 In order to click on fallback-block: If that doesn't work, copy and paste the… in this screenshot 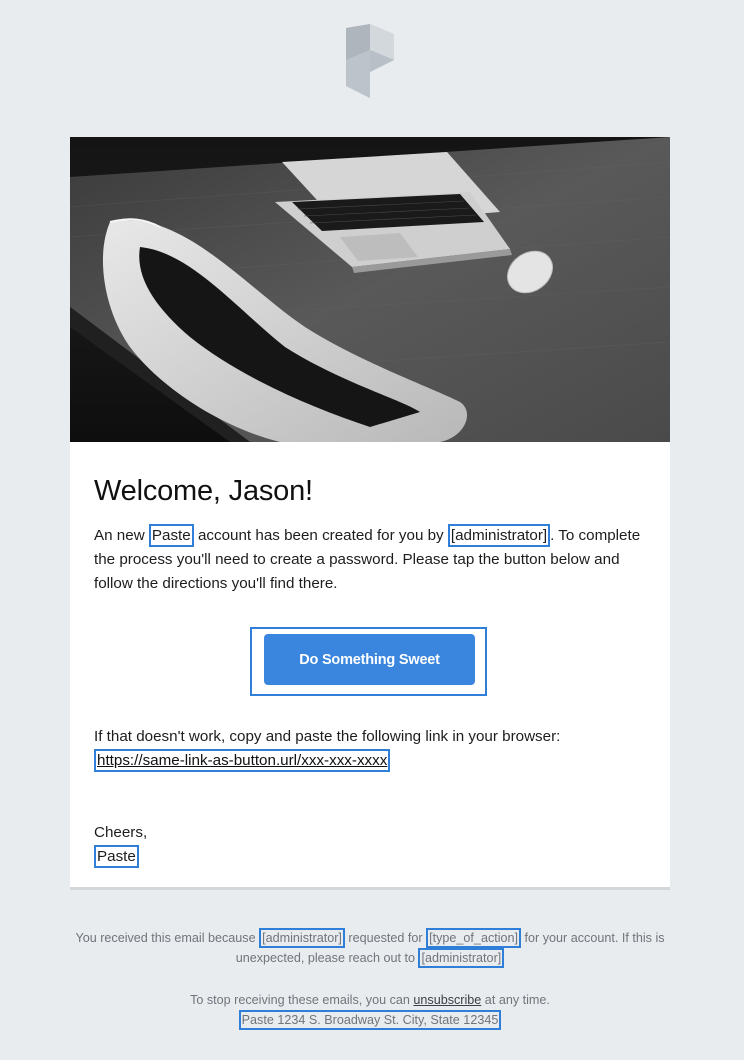, I will do `click(372, 749)`.